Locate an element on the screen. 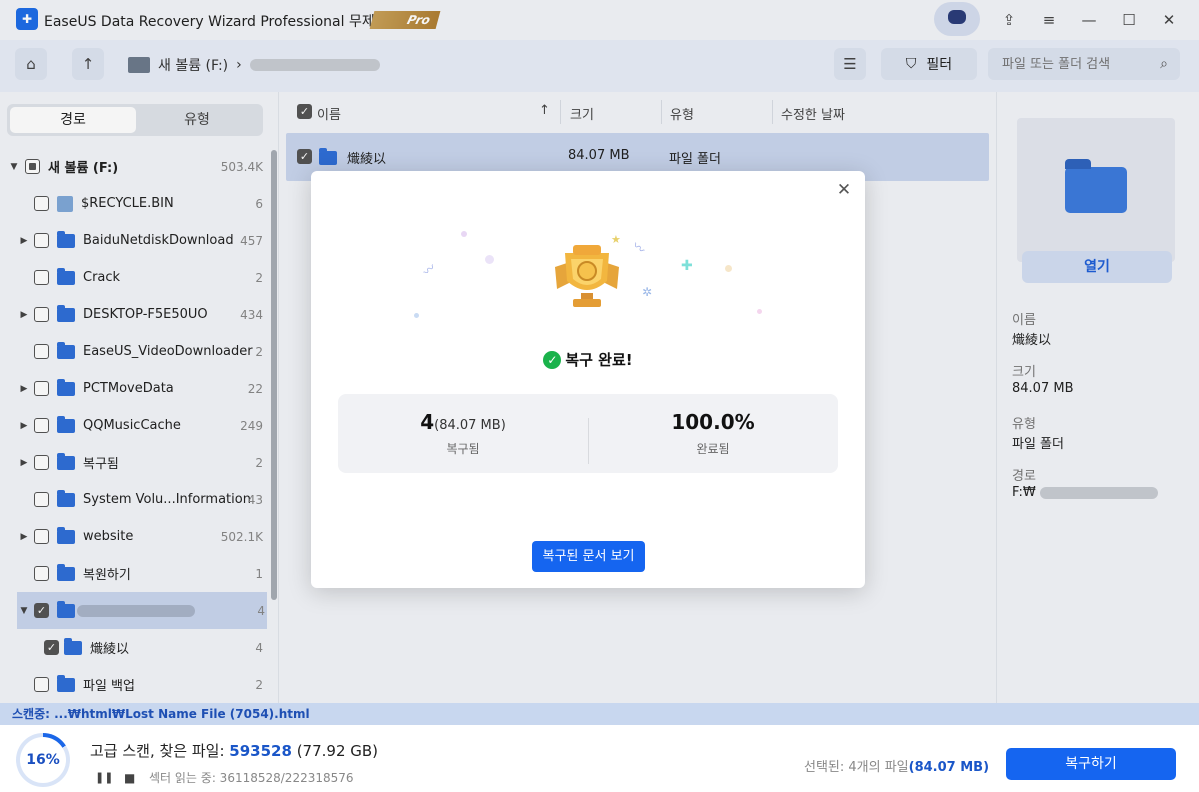 The width and height of the screenshot is (1199, 792). pause-icon: ❚❚ is located at coordinates (104, 777).